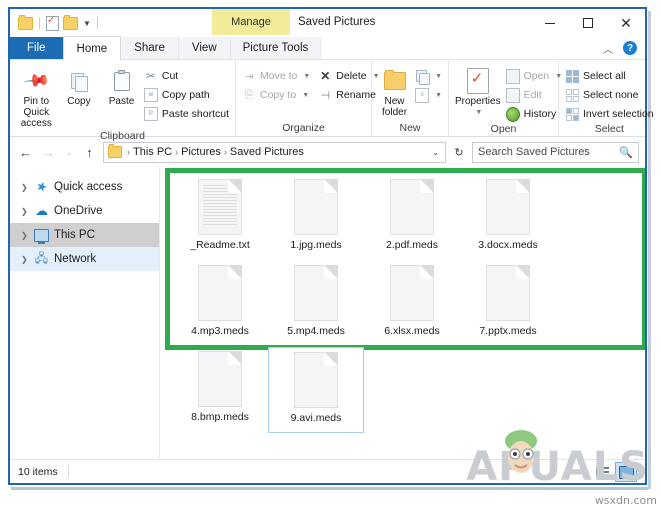 Image resolution: width=661 pixels, height=509 pixels. What do you see at coordinates (38, 471) in the screenshot?
I see `item-count-label: 10 items` at bounding box center [38, 471].